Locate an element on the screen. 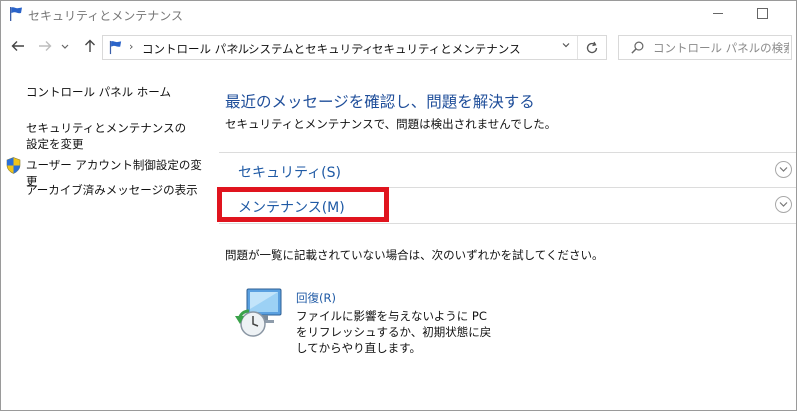  page-title: 最近のメッセージを確認し、問題を解決する is located at coordinates (380, 102).